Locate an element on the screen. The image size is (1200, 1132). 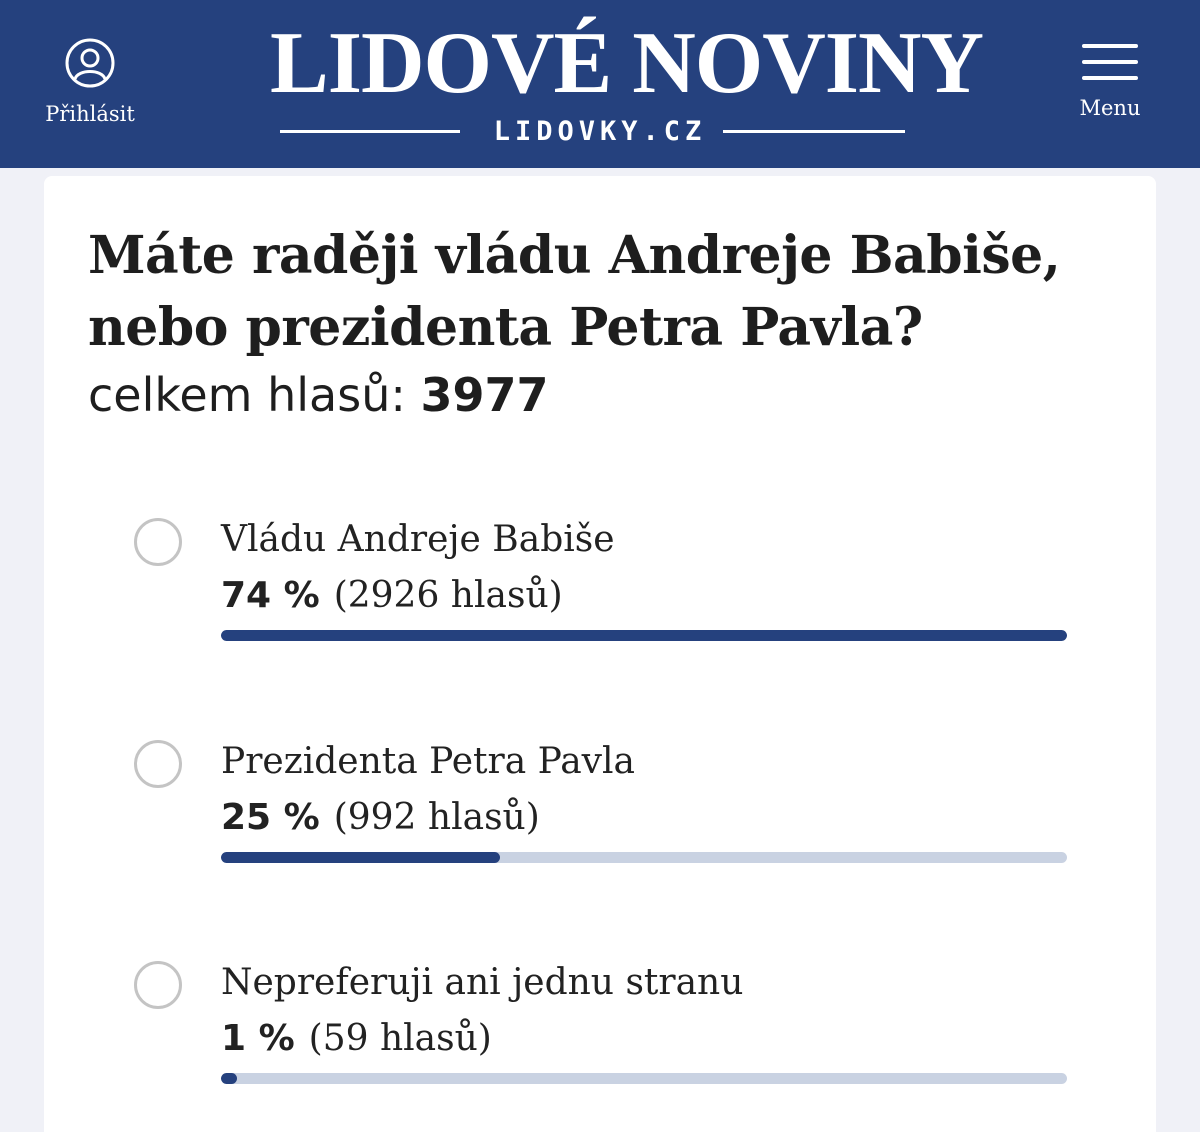
menu-button: Menu is located at coordinates (1110, 80).